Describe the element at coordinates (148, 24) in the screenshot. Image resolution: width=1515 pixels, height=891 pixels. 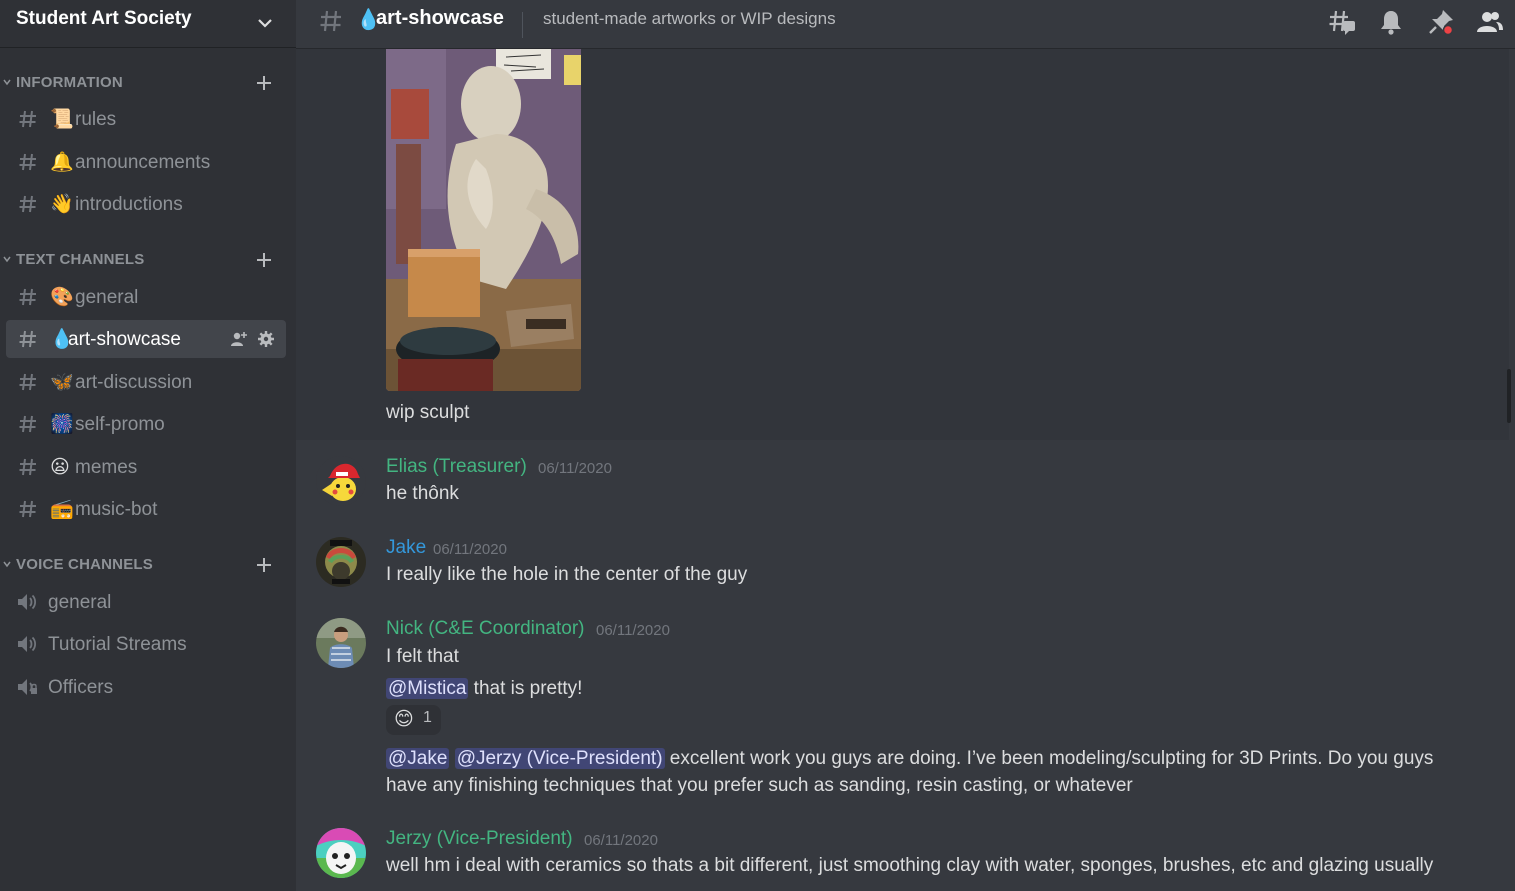
I see `server-header: Student Art Society` at that location.